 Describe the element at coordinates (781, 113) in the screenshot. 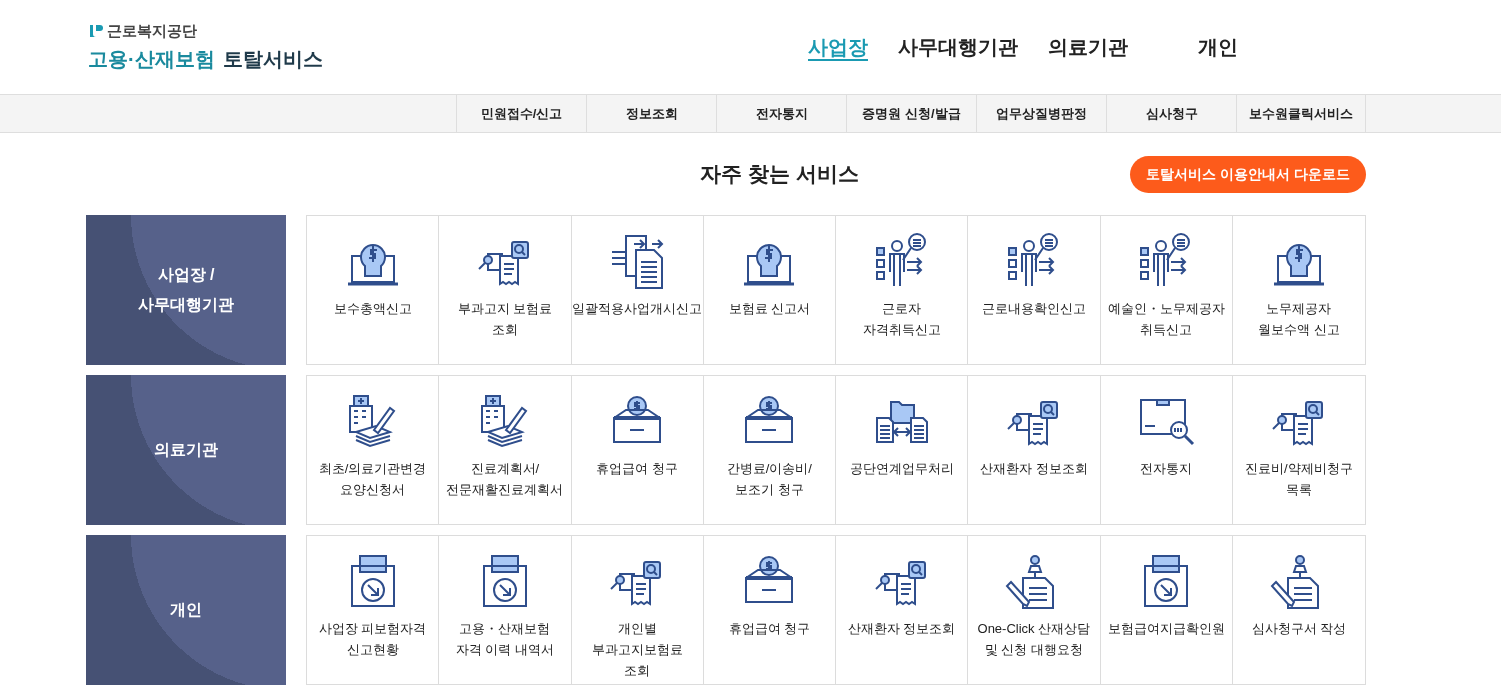

I see `sub-nav-item: 전자통지` at that location.